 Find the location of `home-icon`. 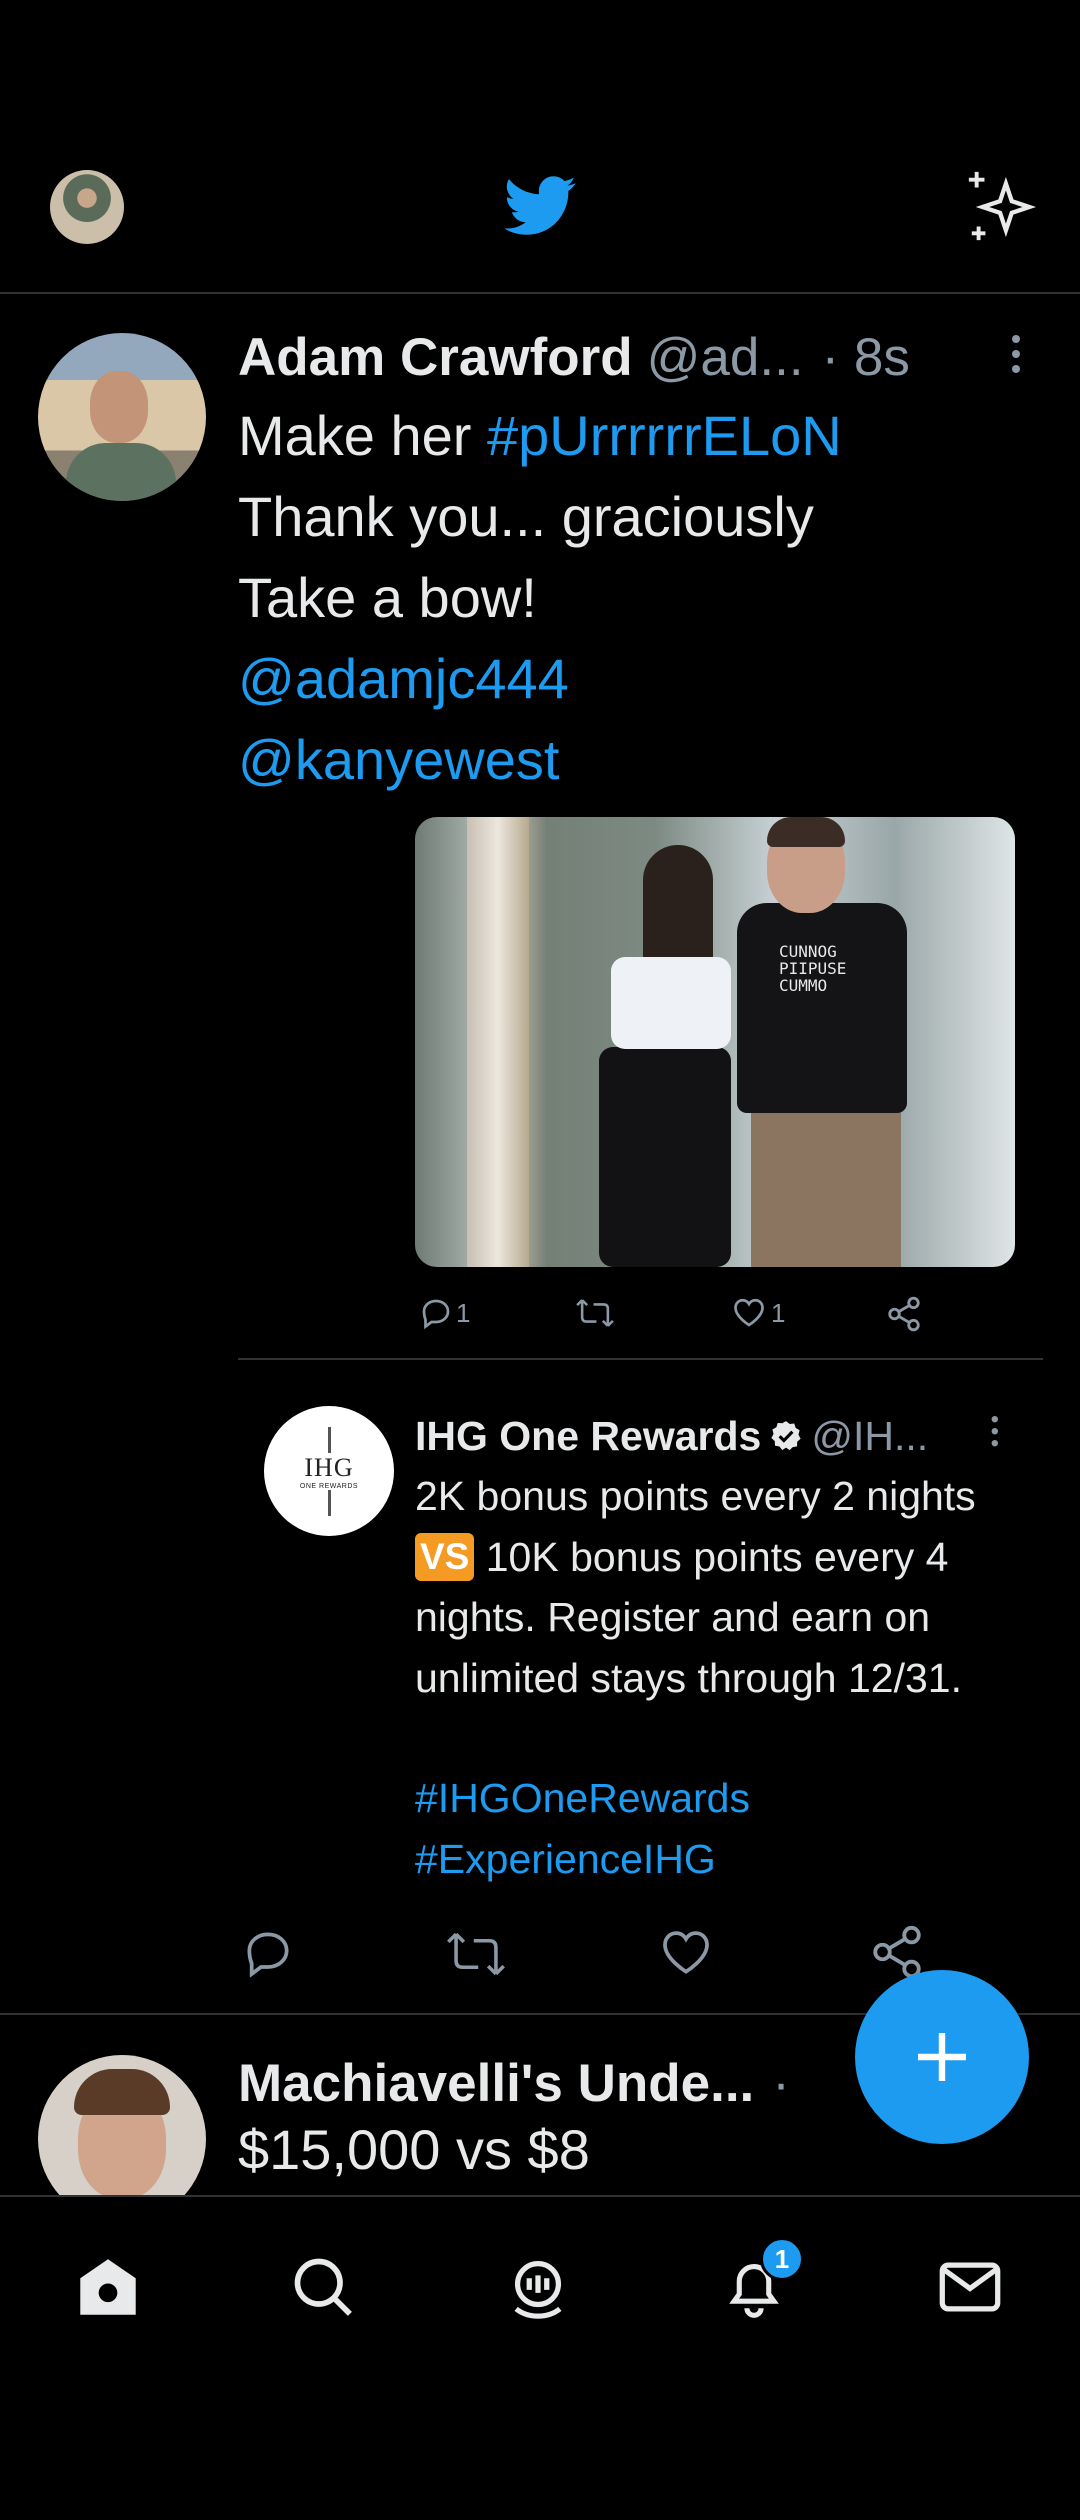

home-icon is located at coordinates (108, 2287).